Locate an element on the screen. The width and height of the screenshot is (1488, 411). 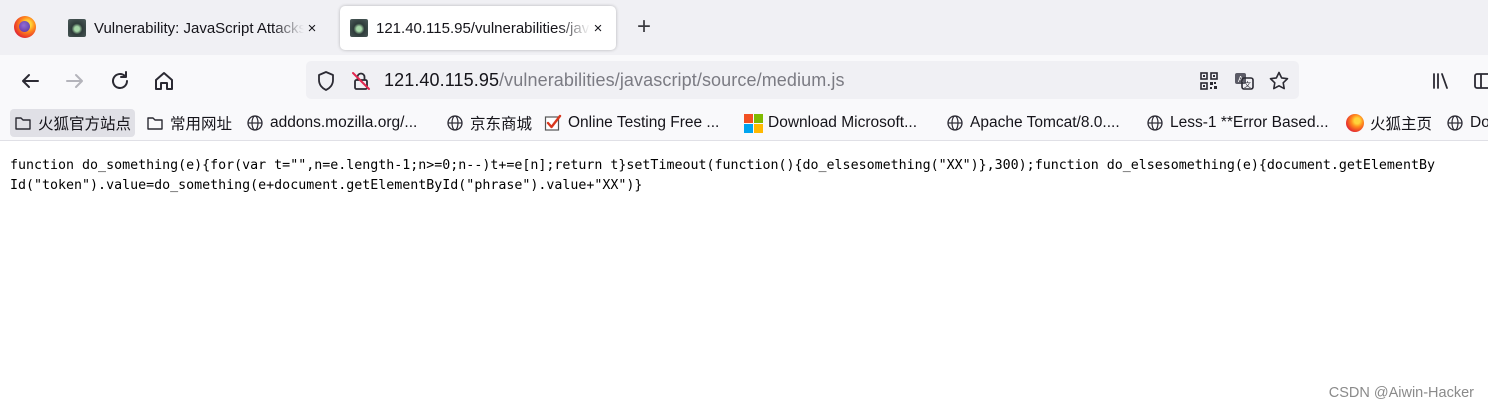
firefox-menu-icon is located at coordinates (25, 27).